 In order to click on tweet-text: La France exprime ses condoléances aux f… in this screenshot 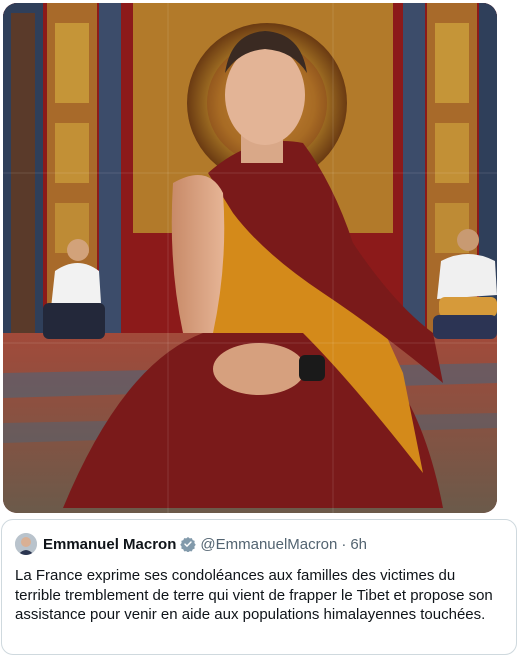, I will do `click(254, 595)`.